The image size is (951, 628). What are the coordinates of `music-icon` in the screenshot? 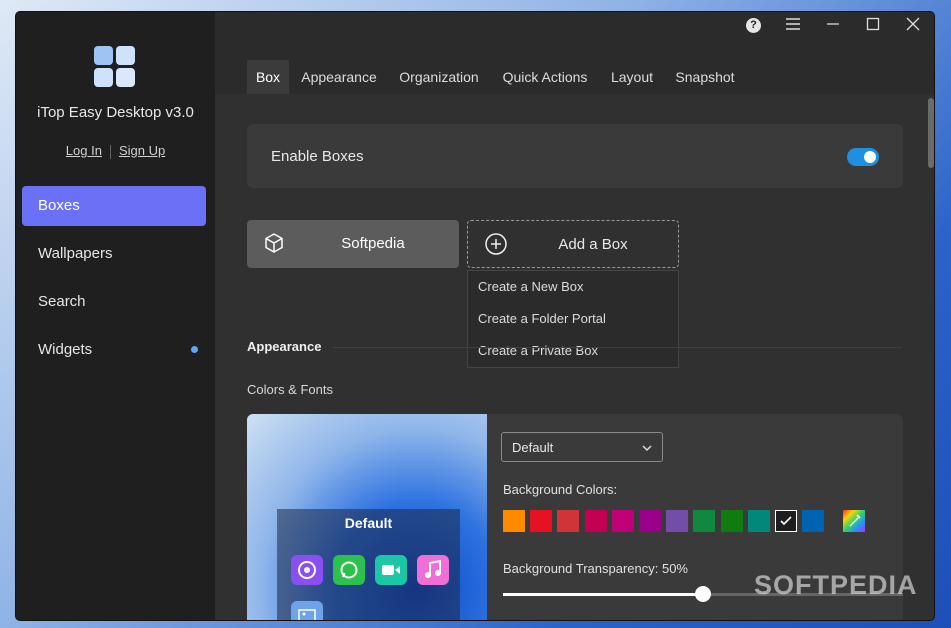 It's located at (433, 570).